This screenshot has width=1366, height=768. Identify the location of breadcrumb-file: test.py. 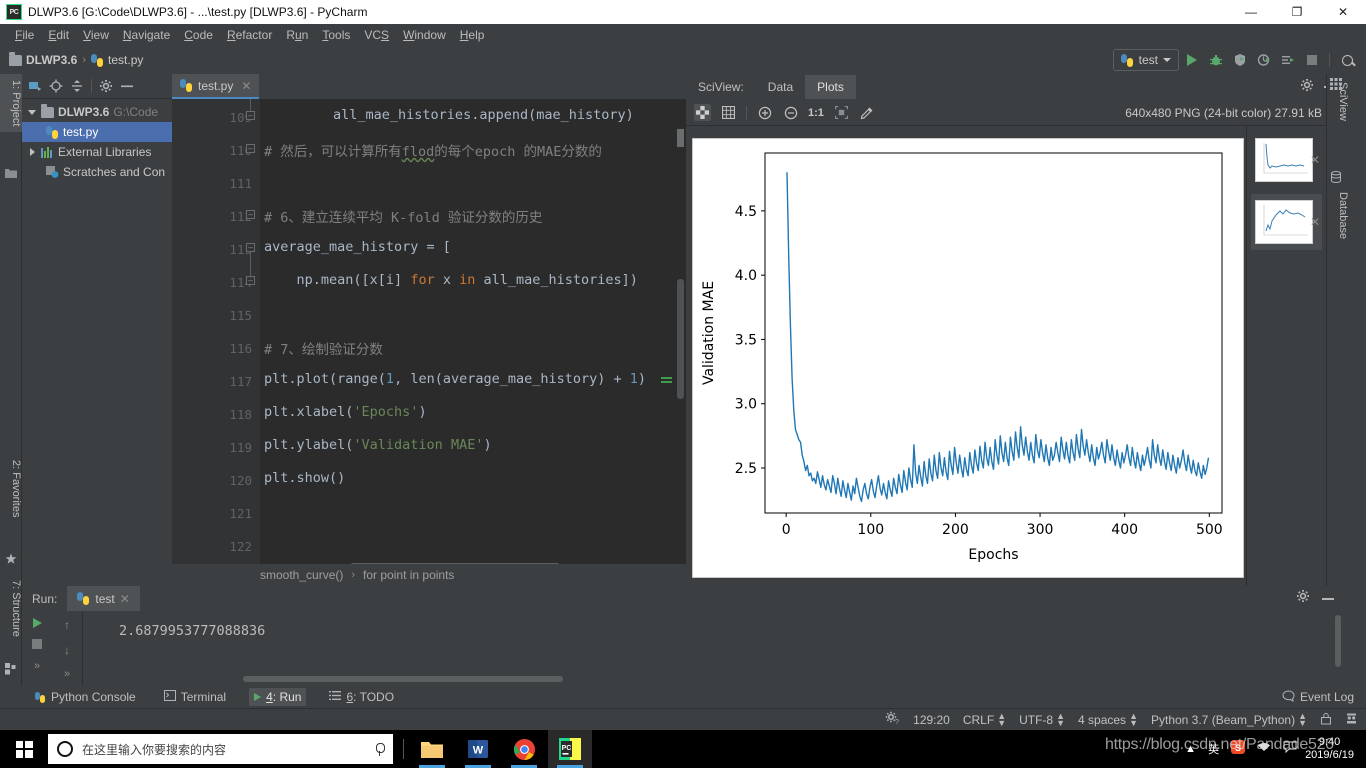
(117, 60).